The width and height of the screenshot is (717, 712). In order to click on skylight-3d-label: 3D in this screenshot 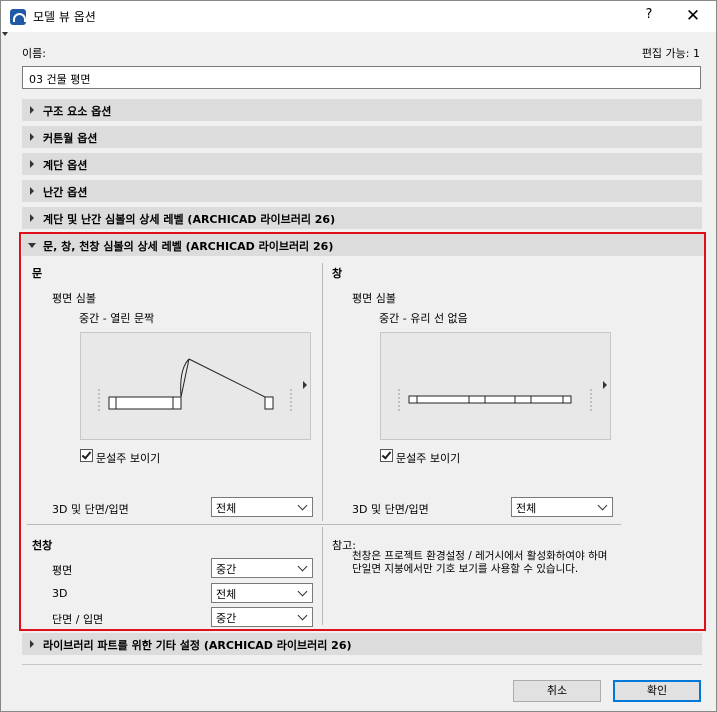, I will do `click(60, 593)`.